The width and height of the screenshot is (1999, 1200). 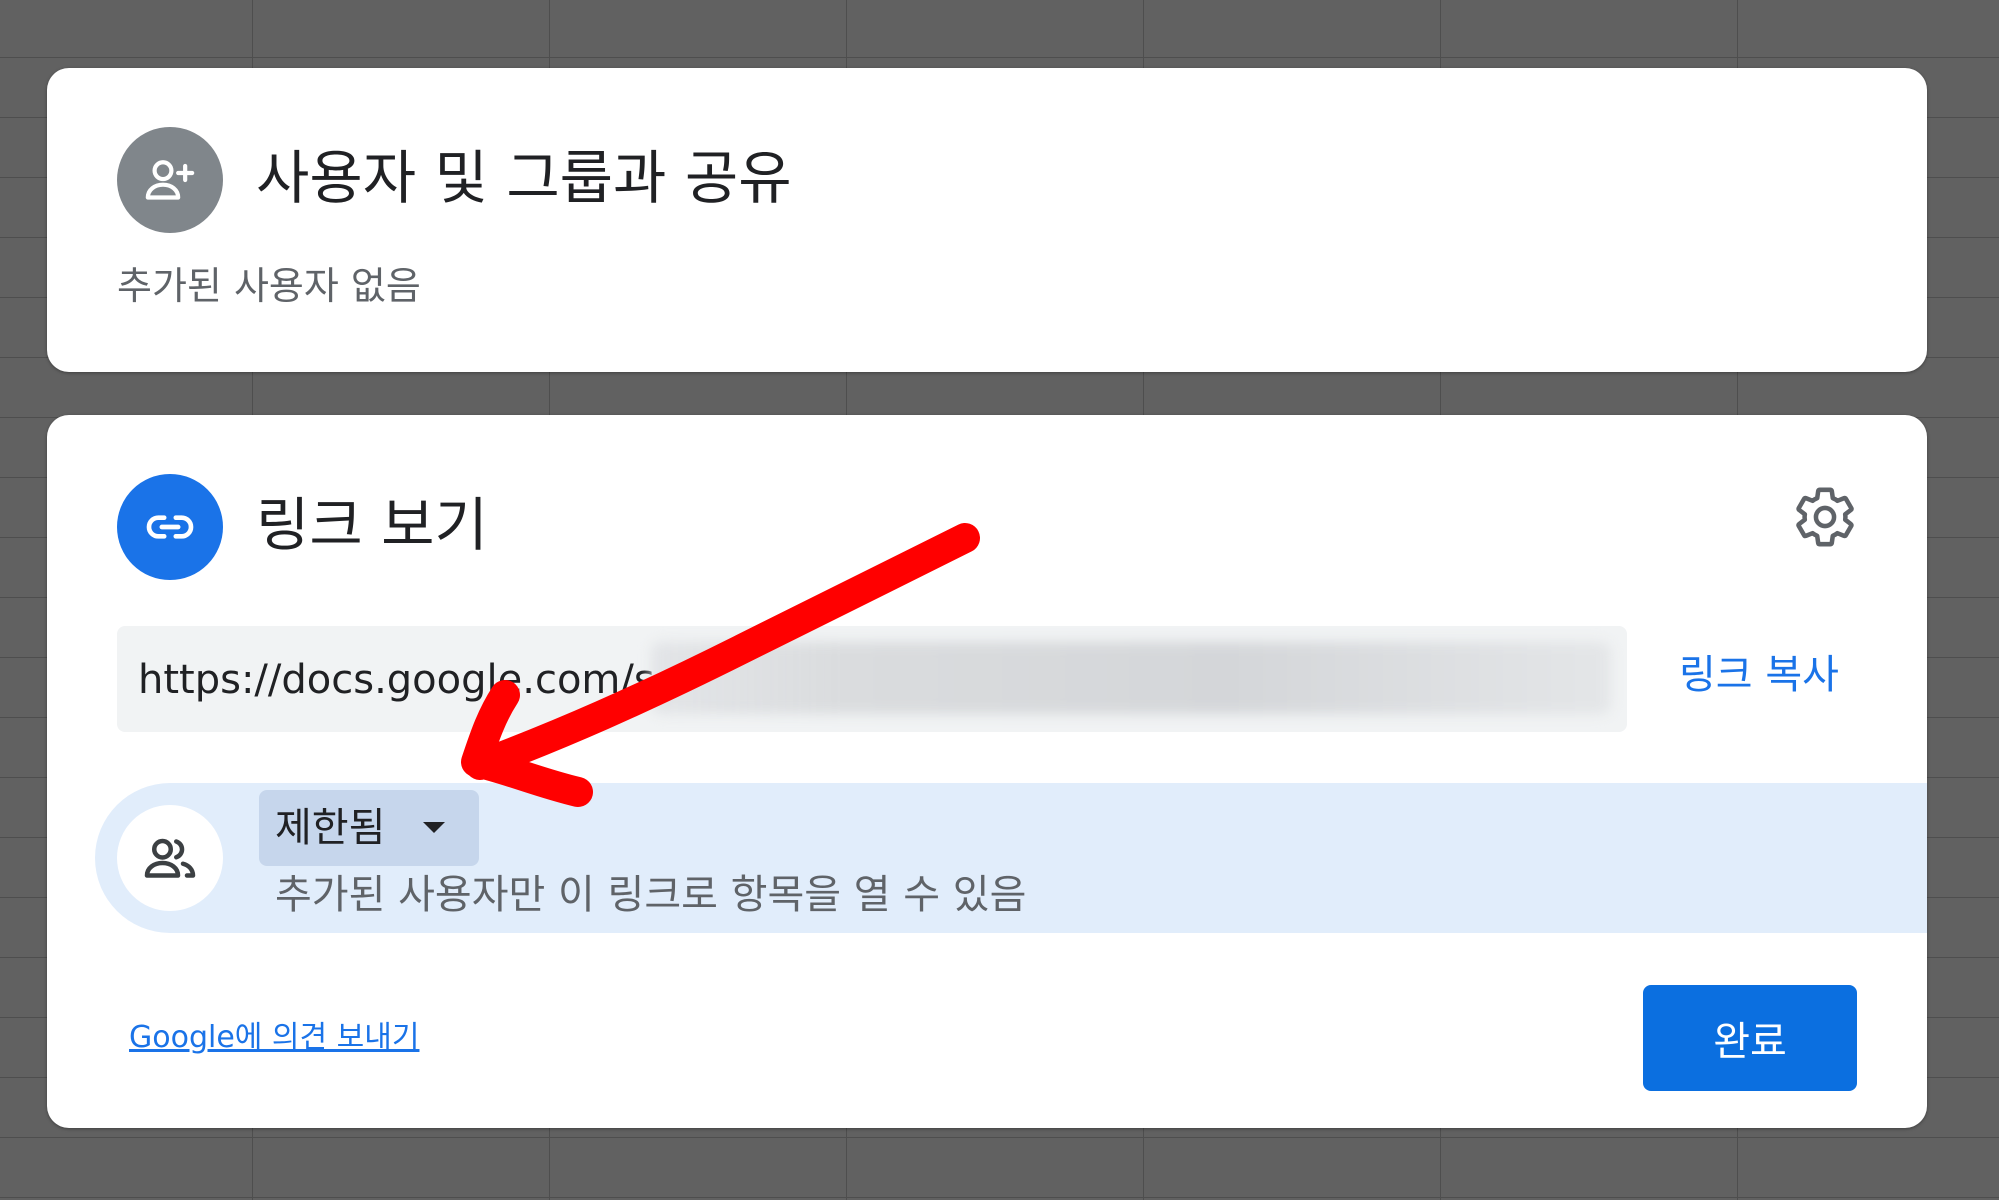 I want to click on share-title: 사용자 및 그룹과 공유, so click(x=524, y=178).